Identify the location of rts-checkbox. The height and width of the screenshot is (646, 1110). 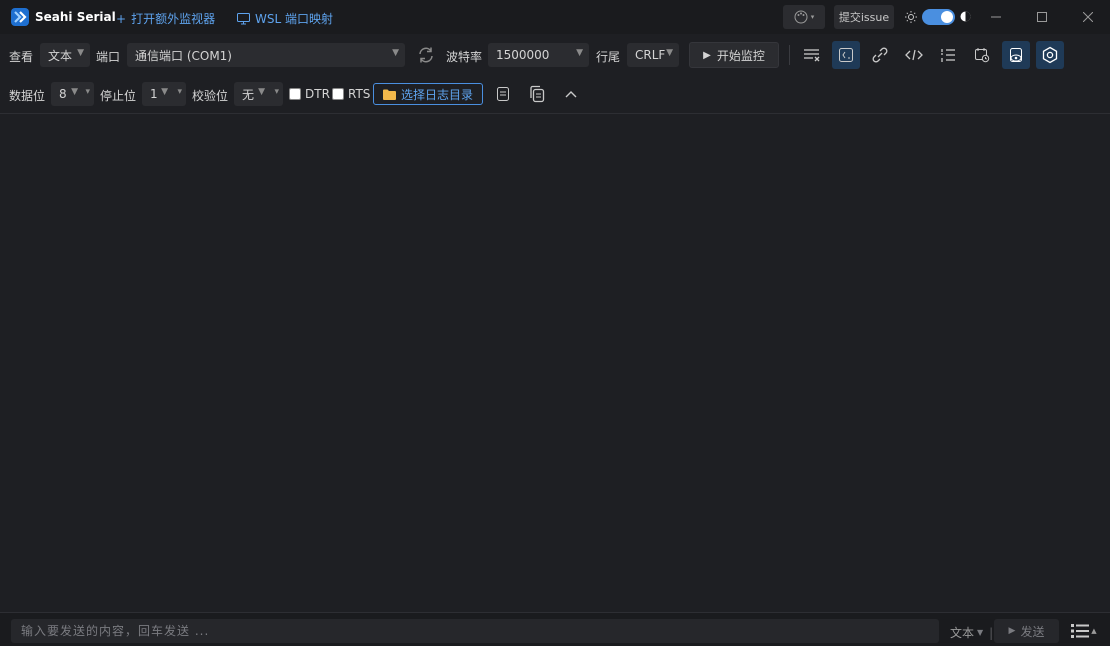
(338, 94).